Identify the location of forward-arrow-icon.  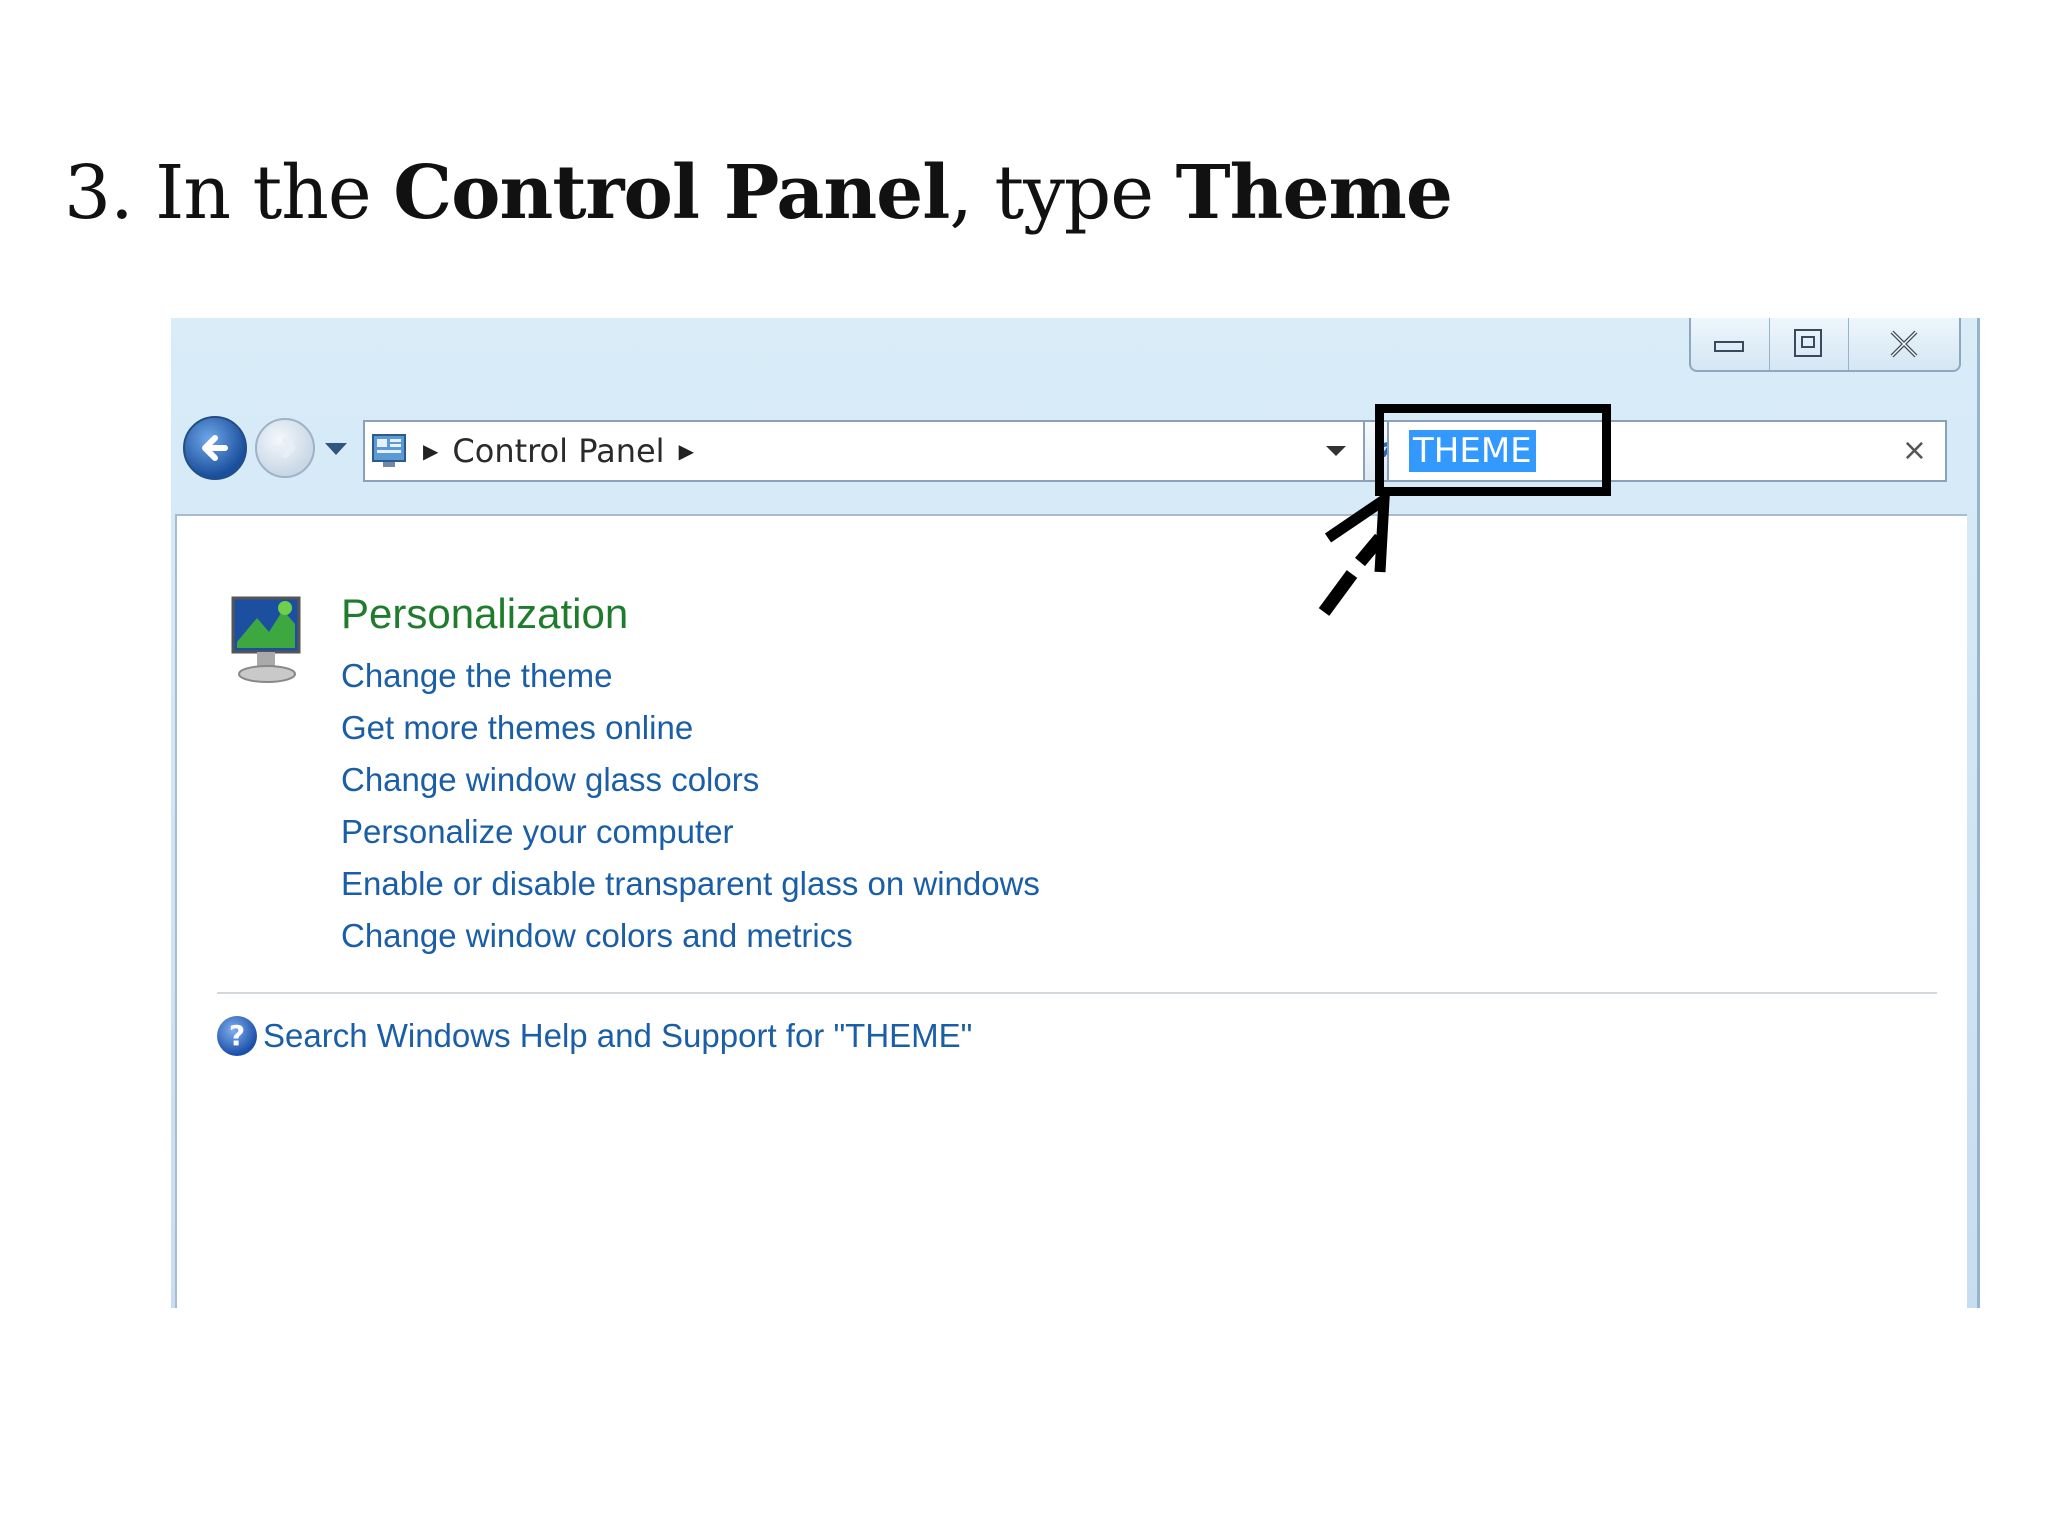
(284, 448).